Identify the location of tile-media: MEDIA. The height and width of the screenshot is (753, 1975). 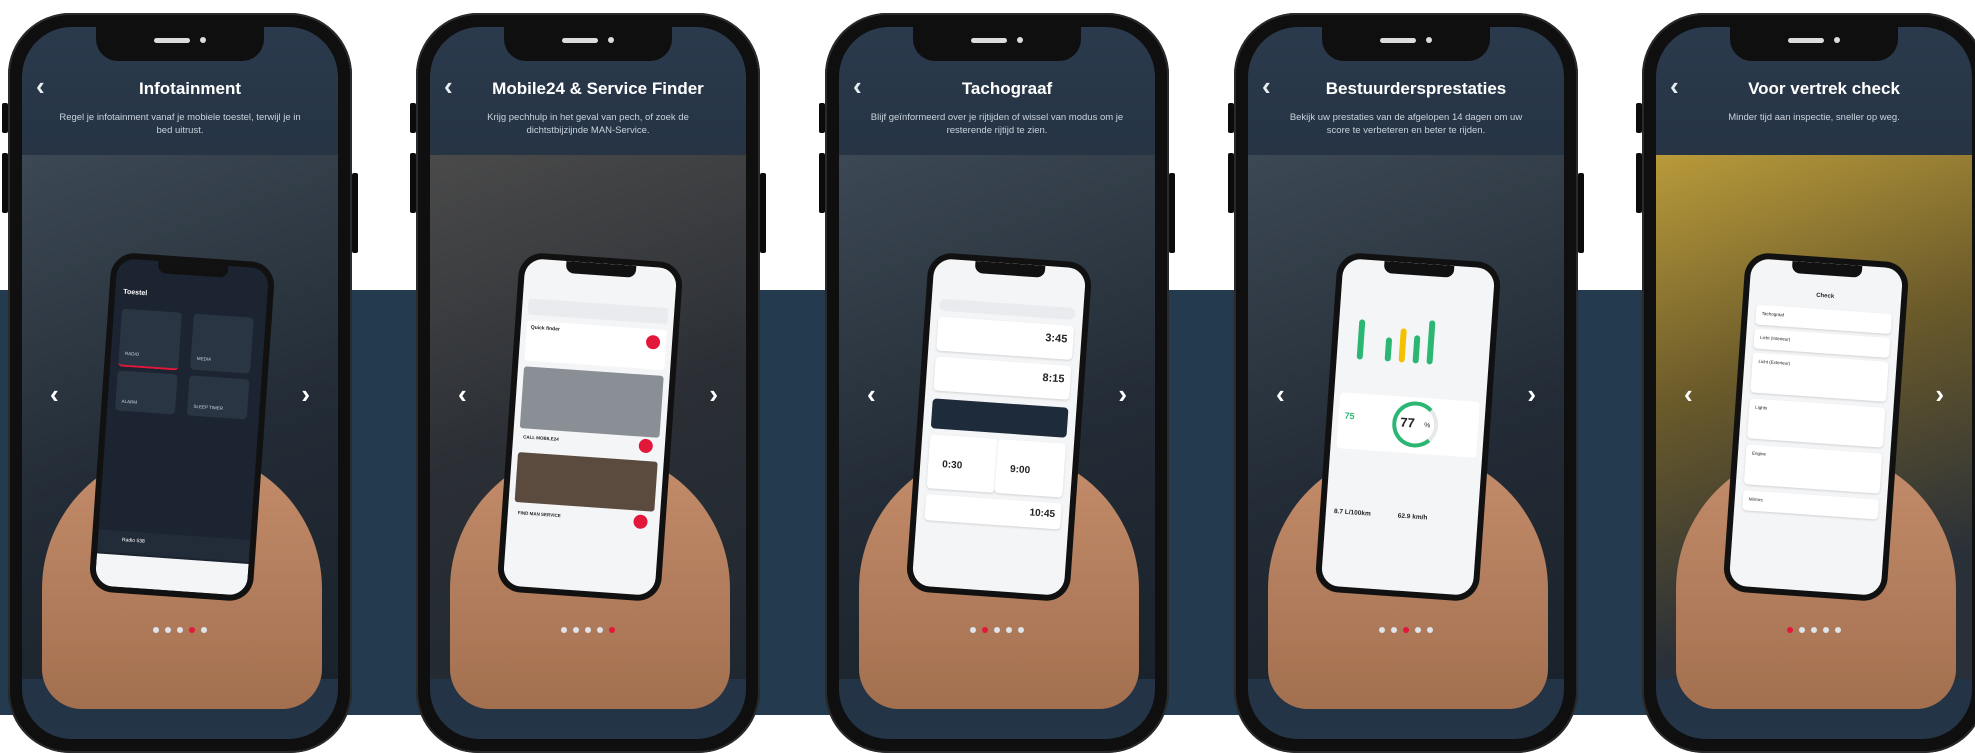
(204, 359).